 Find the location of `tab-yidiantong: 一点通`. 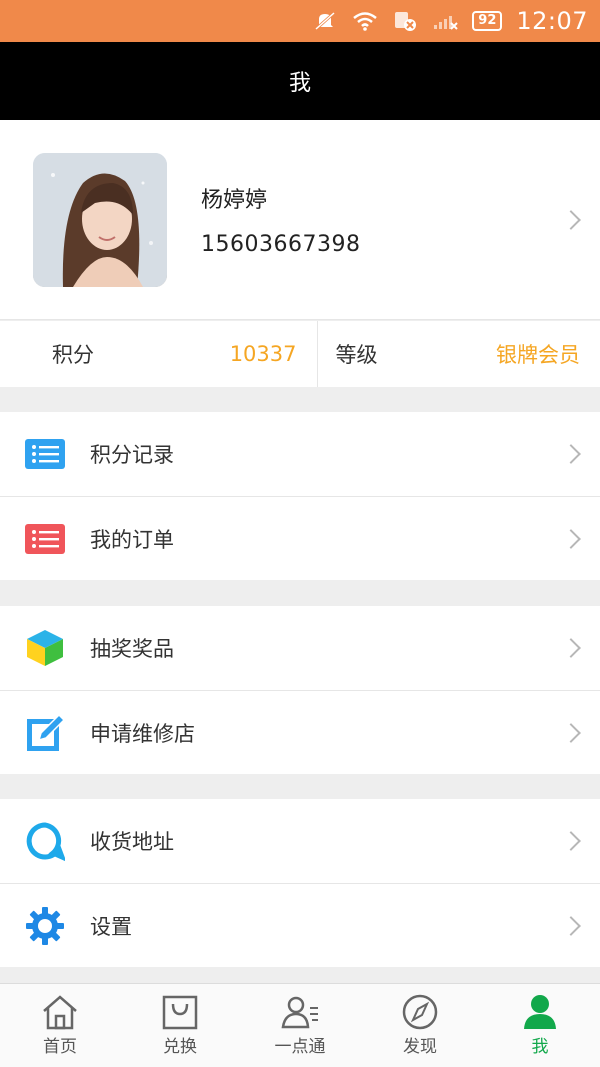

tab-yidiantong: 一点通 is located at coordinates (300, 1025).